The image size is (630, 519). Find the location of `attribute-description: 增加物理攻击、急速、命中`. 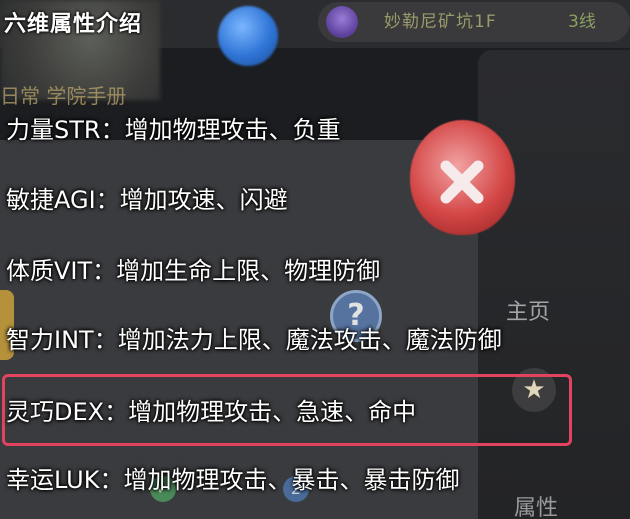

attribute-description: 增加物理攻击、急速、命中 is located at coordinates (272, 412).